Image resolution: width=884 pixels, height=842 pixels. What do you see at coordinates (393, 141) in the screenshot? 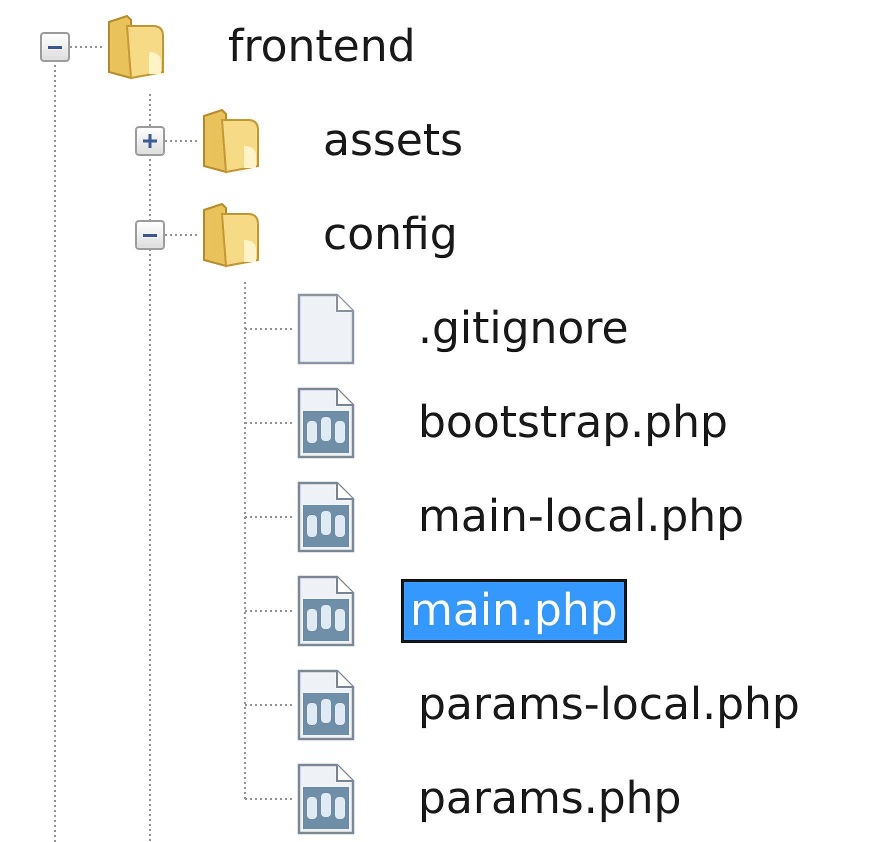
I see `tree-item: assets` at bounding box center [393, 141].